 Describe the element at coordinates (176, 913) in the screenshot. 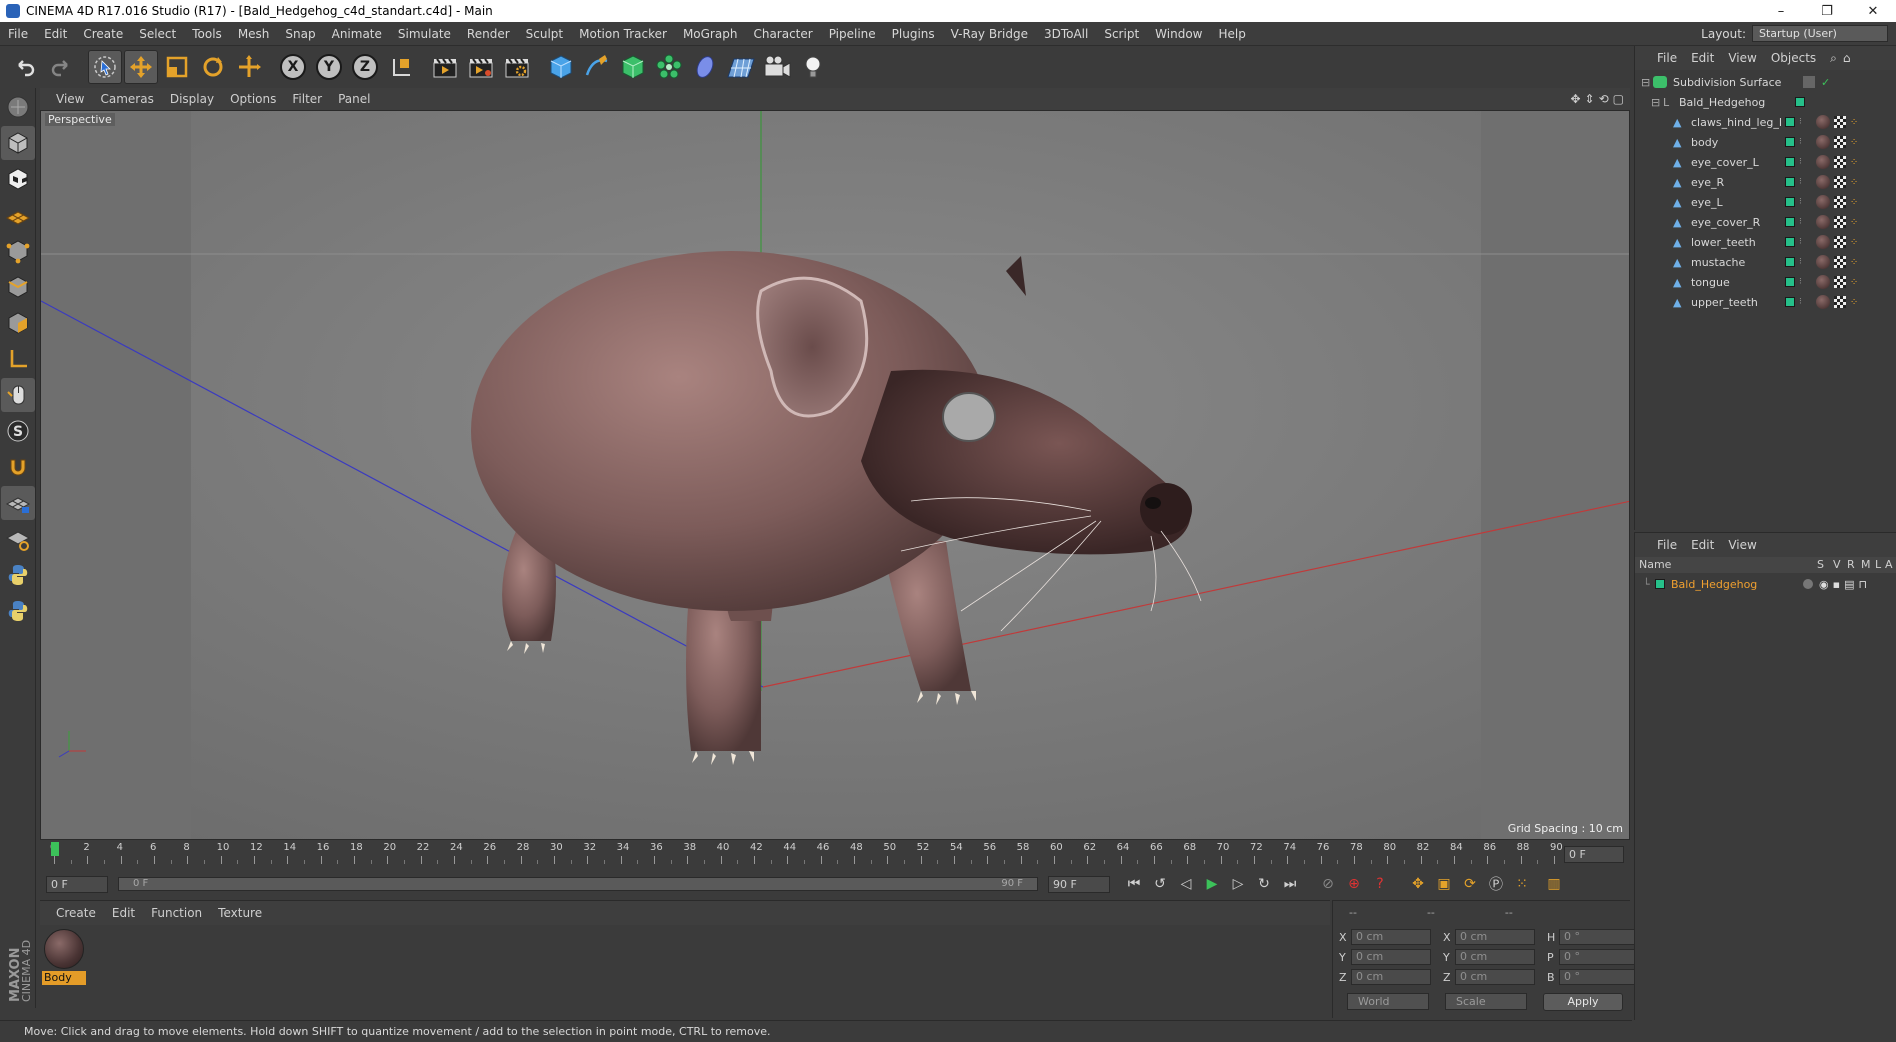

I see `material-menu-function: Function` at that location.